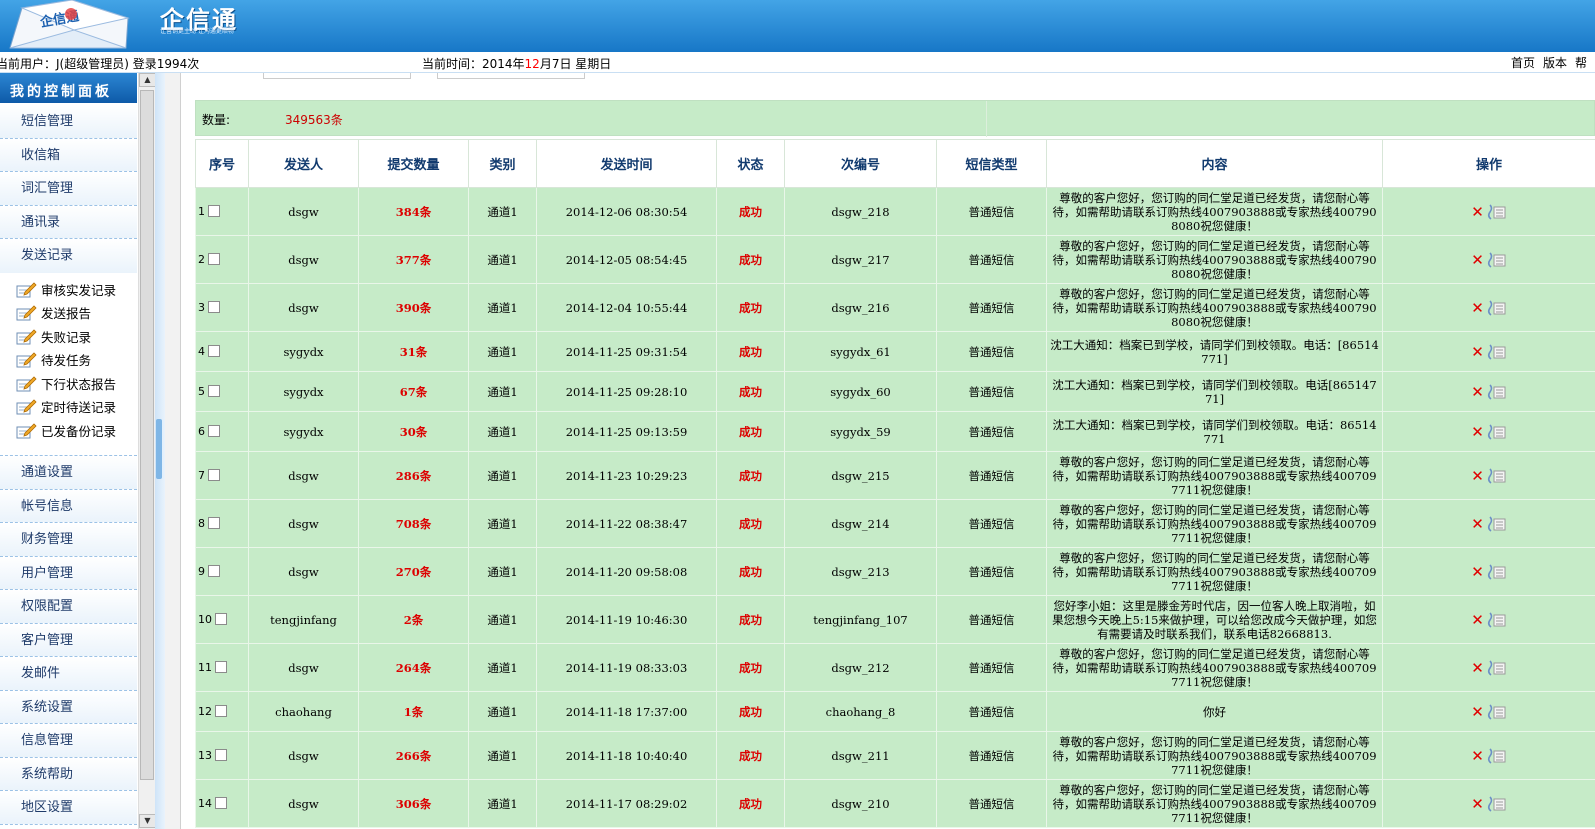 This screenshot has height=829, width=1595. Describe the element at coordinates (68, 640) in the screenshot. I see `menu-customers: 客户管理` at that location.